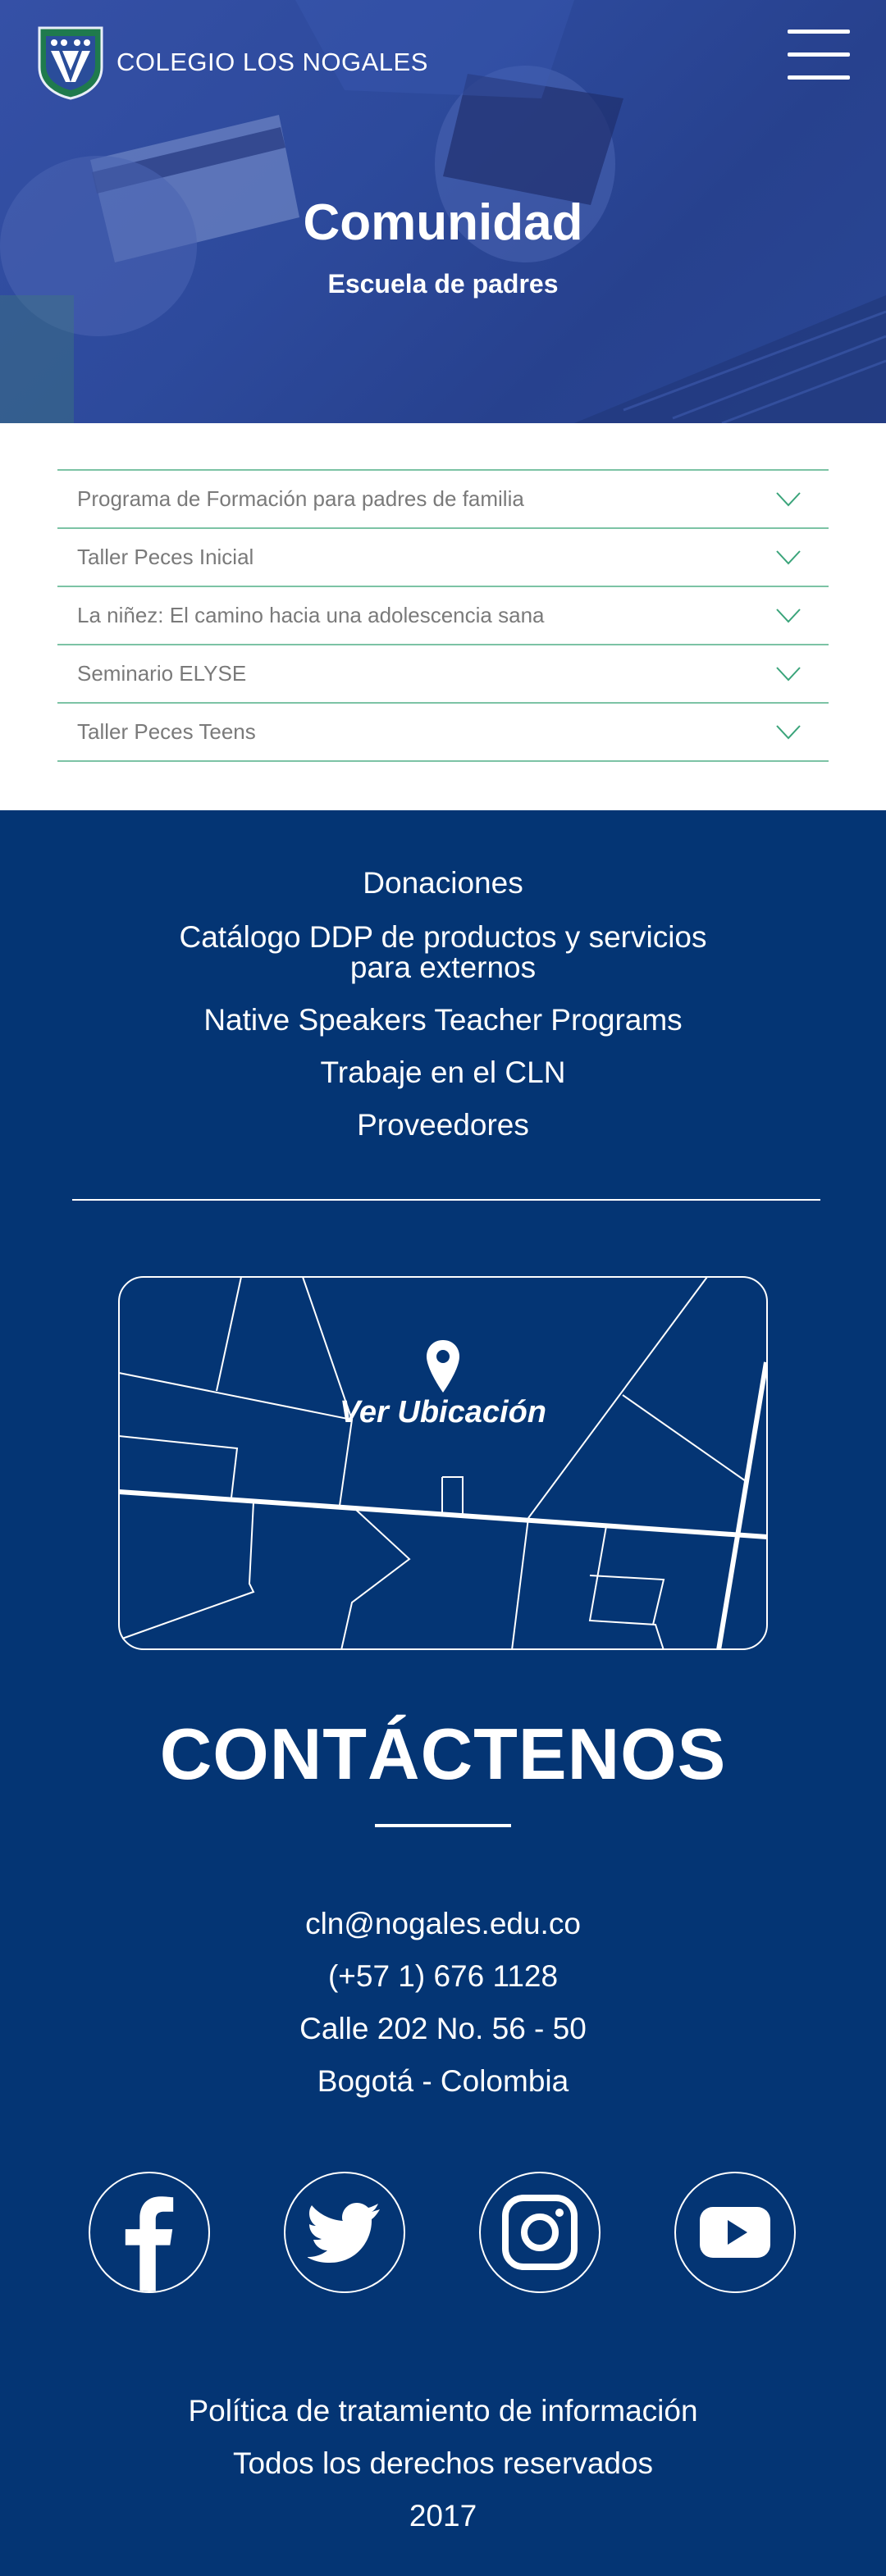 The height and width of the screenshot is (2576, 886). Describe the element at coordinates (443, 1924) in the screenshot. I see `contact-email: cln@nogales.edu.co` at that location.